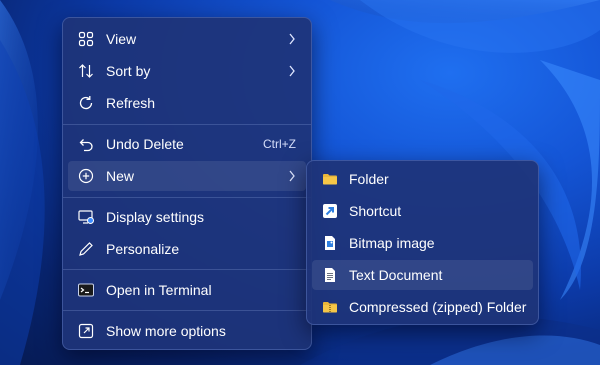 The width and height of the screenshot is (600, 365). What do you see at coordinates (120, 176) in the screenshot?
I see `menu-item-label: New` at bounding box center [120, 176].